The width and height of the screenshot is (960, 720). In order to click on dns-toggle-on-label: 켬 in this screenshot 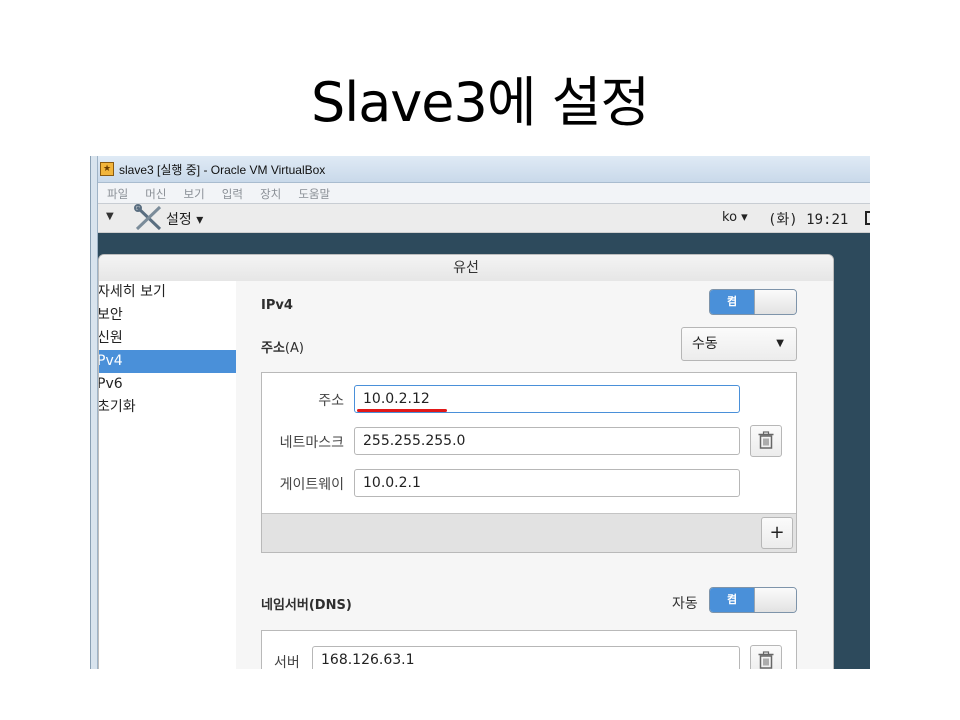, I will do `click(732, 600)`.